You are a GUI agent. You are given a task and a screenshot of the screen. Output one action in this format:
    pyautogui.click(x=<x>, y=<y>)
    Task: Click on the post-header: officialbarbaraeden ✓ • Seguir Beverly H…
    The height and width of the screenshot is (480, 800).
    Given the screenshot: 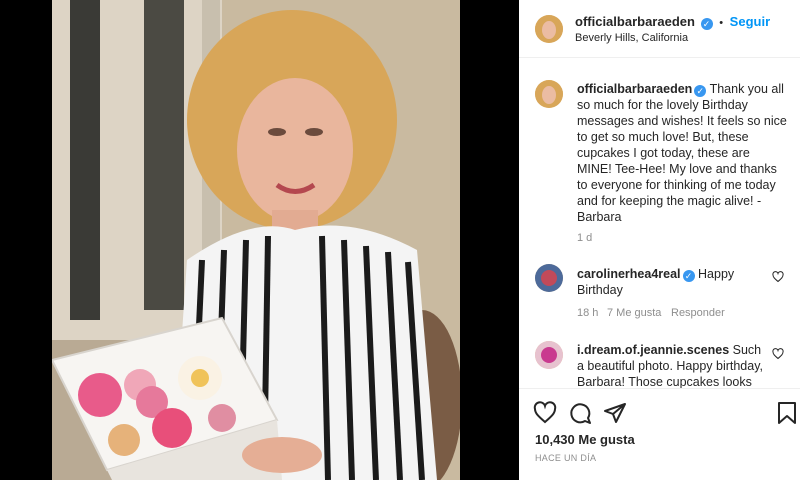 What is the action you would take?
    pyautogui.click(x=659, y=29)
    